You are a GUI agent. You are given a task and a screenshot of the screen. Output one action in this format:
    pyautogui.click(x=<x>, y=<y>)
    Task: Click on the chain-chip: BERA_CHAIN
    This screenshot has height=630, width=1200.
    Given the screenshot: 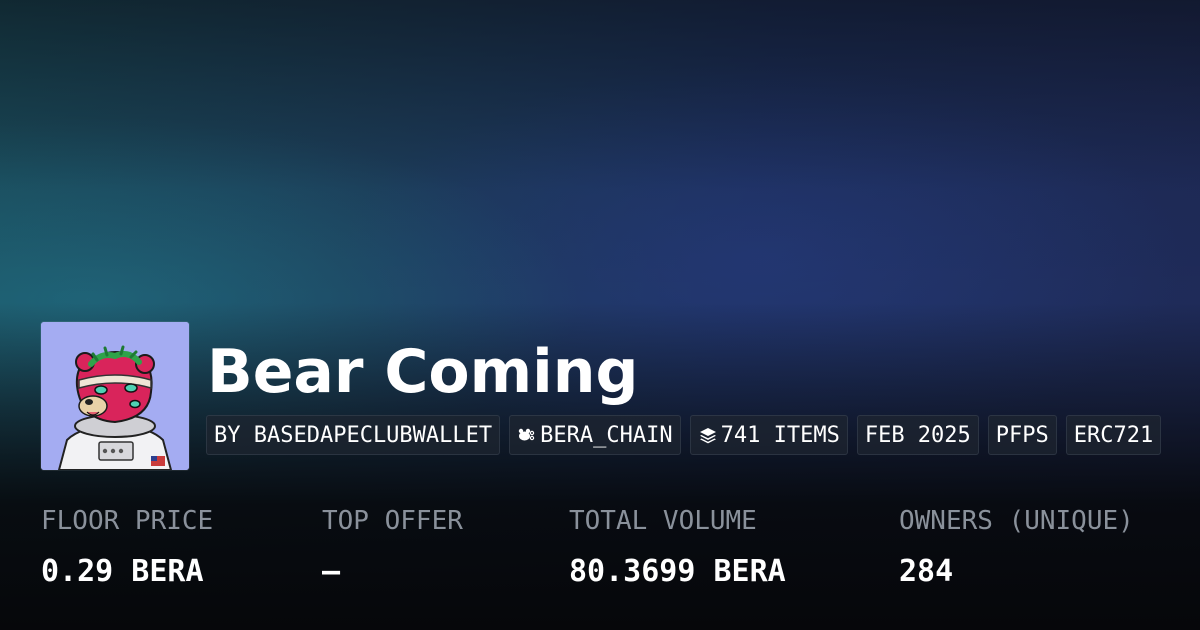 What is the action you would take?
    pyautogui.click(x=595, y=435)
    